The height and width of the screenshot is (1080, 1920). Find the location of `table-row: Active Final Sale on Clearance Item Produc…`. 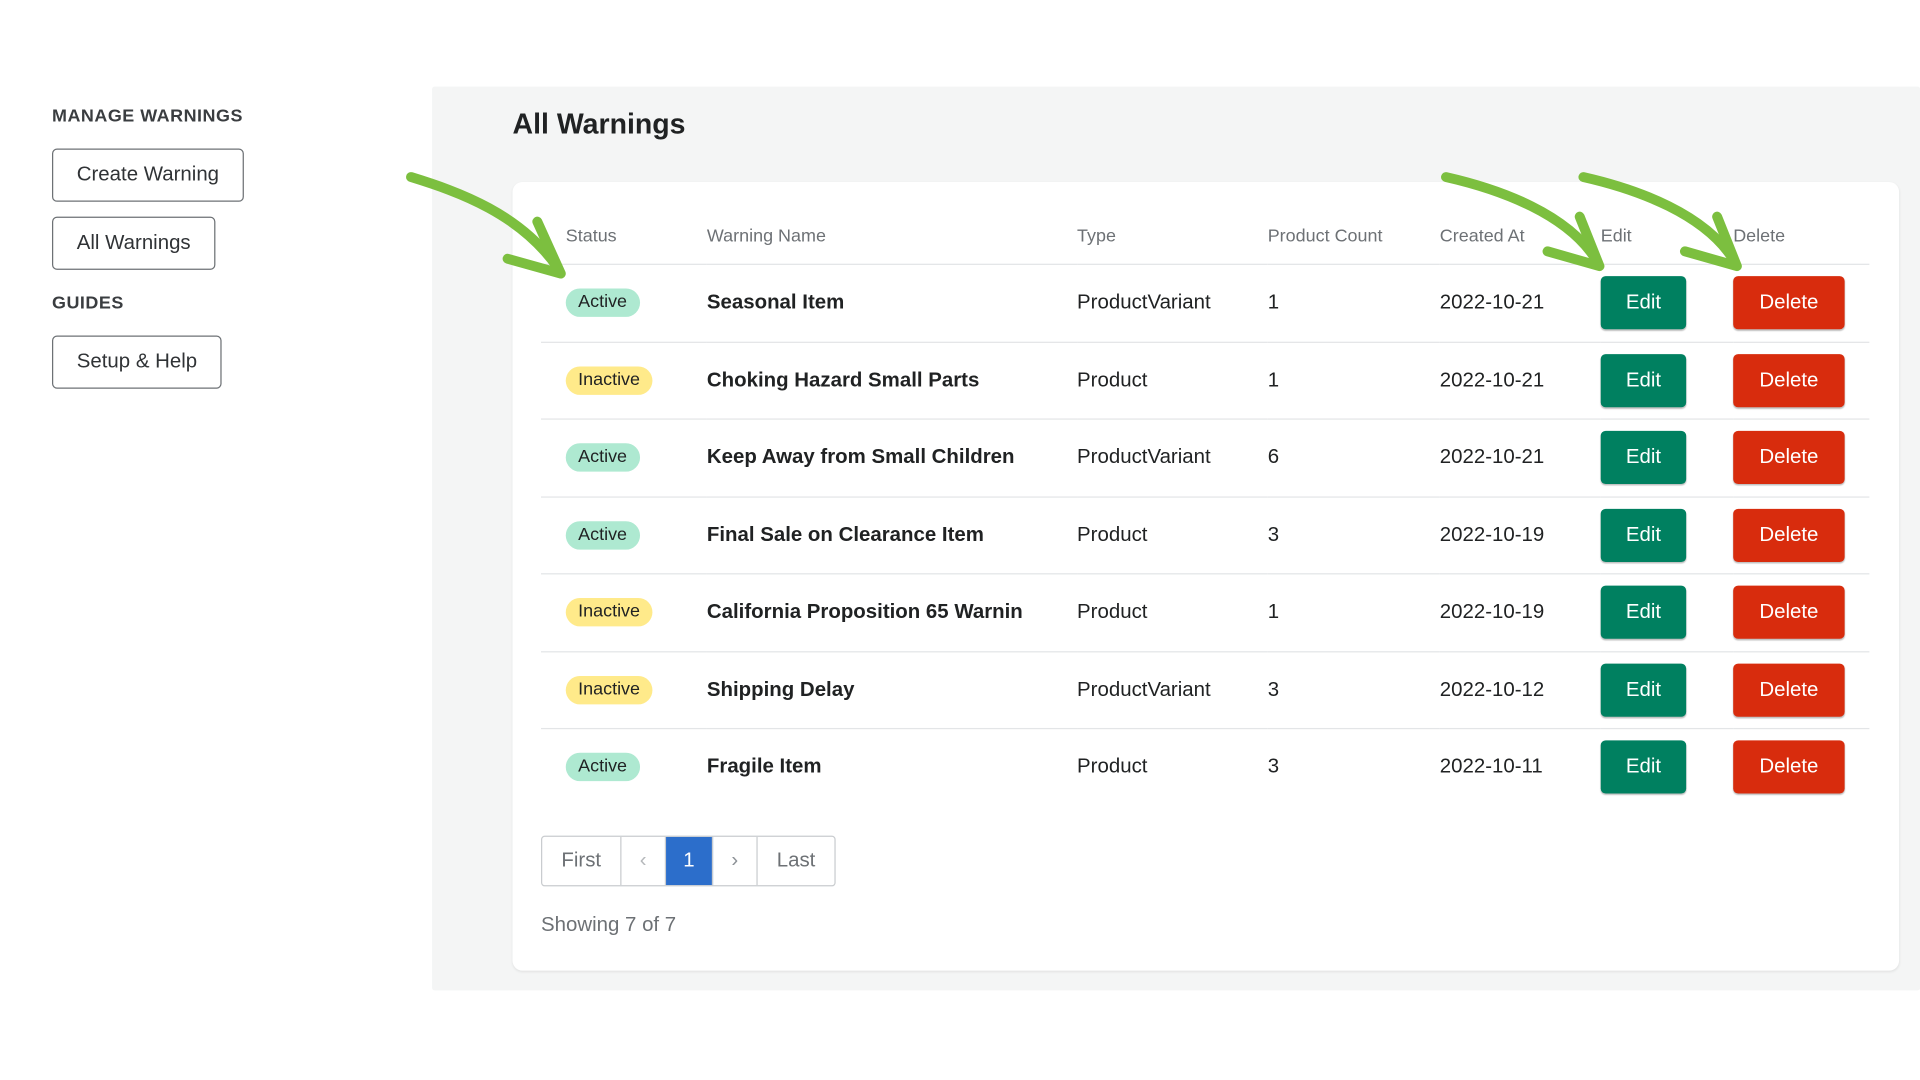

table-row: Active Final Sale on Clearance Item Produc… is located at coordinates (1205, 535).